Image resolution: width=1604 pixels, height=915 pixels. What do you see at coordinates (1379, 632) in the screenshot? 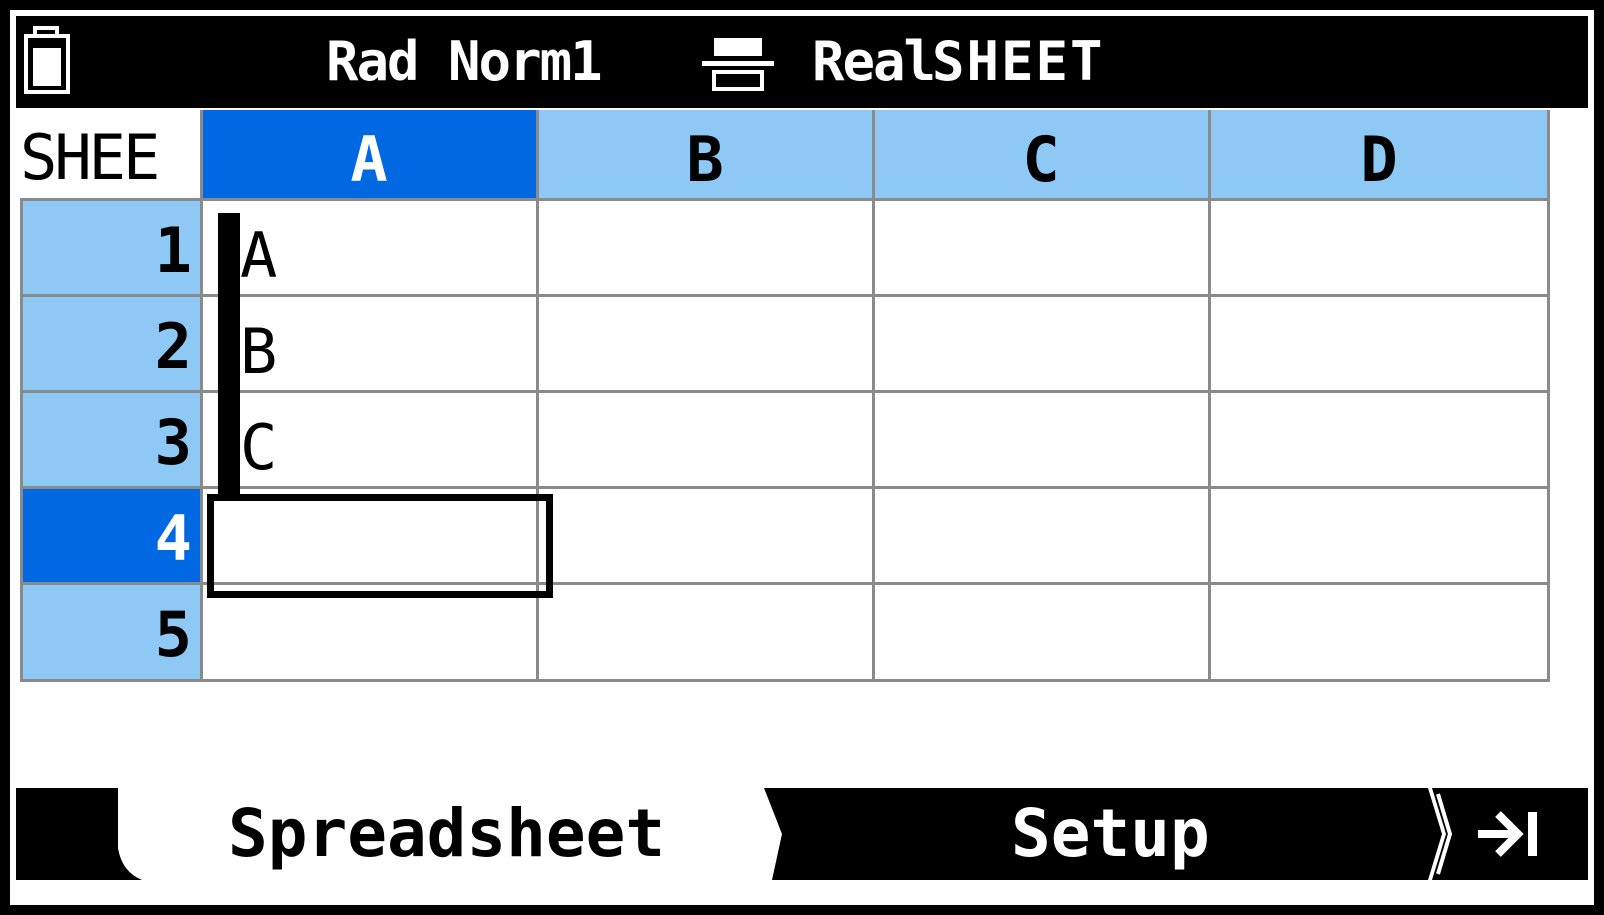
I see `cell-d5` at bounding box center [1379, 632].